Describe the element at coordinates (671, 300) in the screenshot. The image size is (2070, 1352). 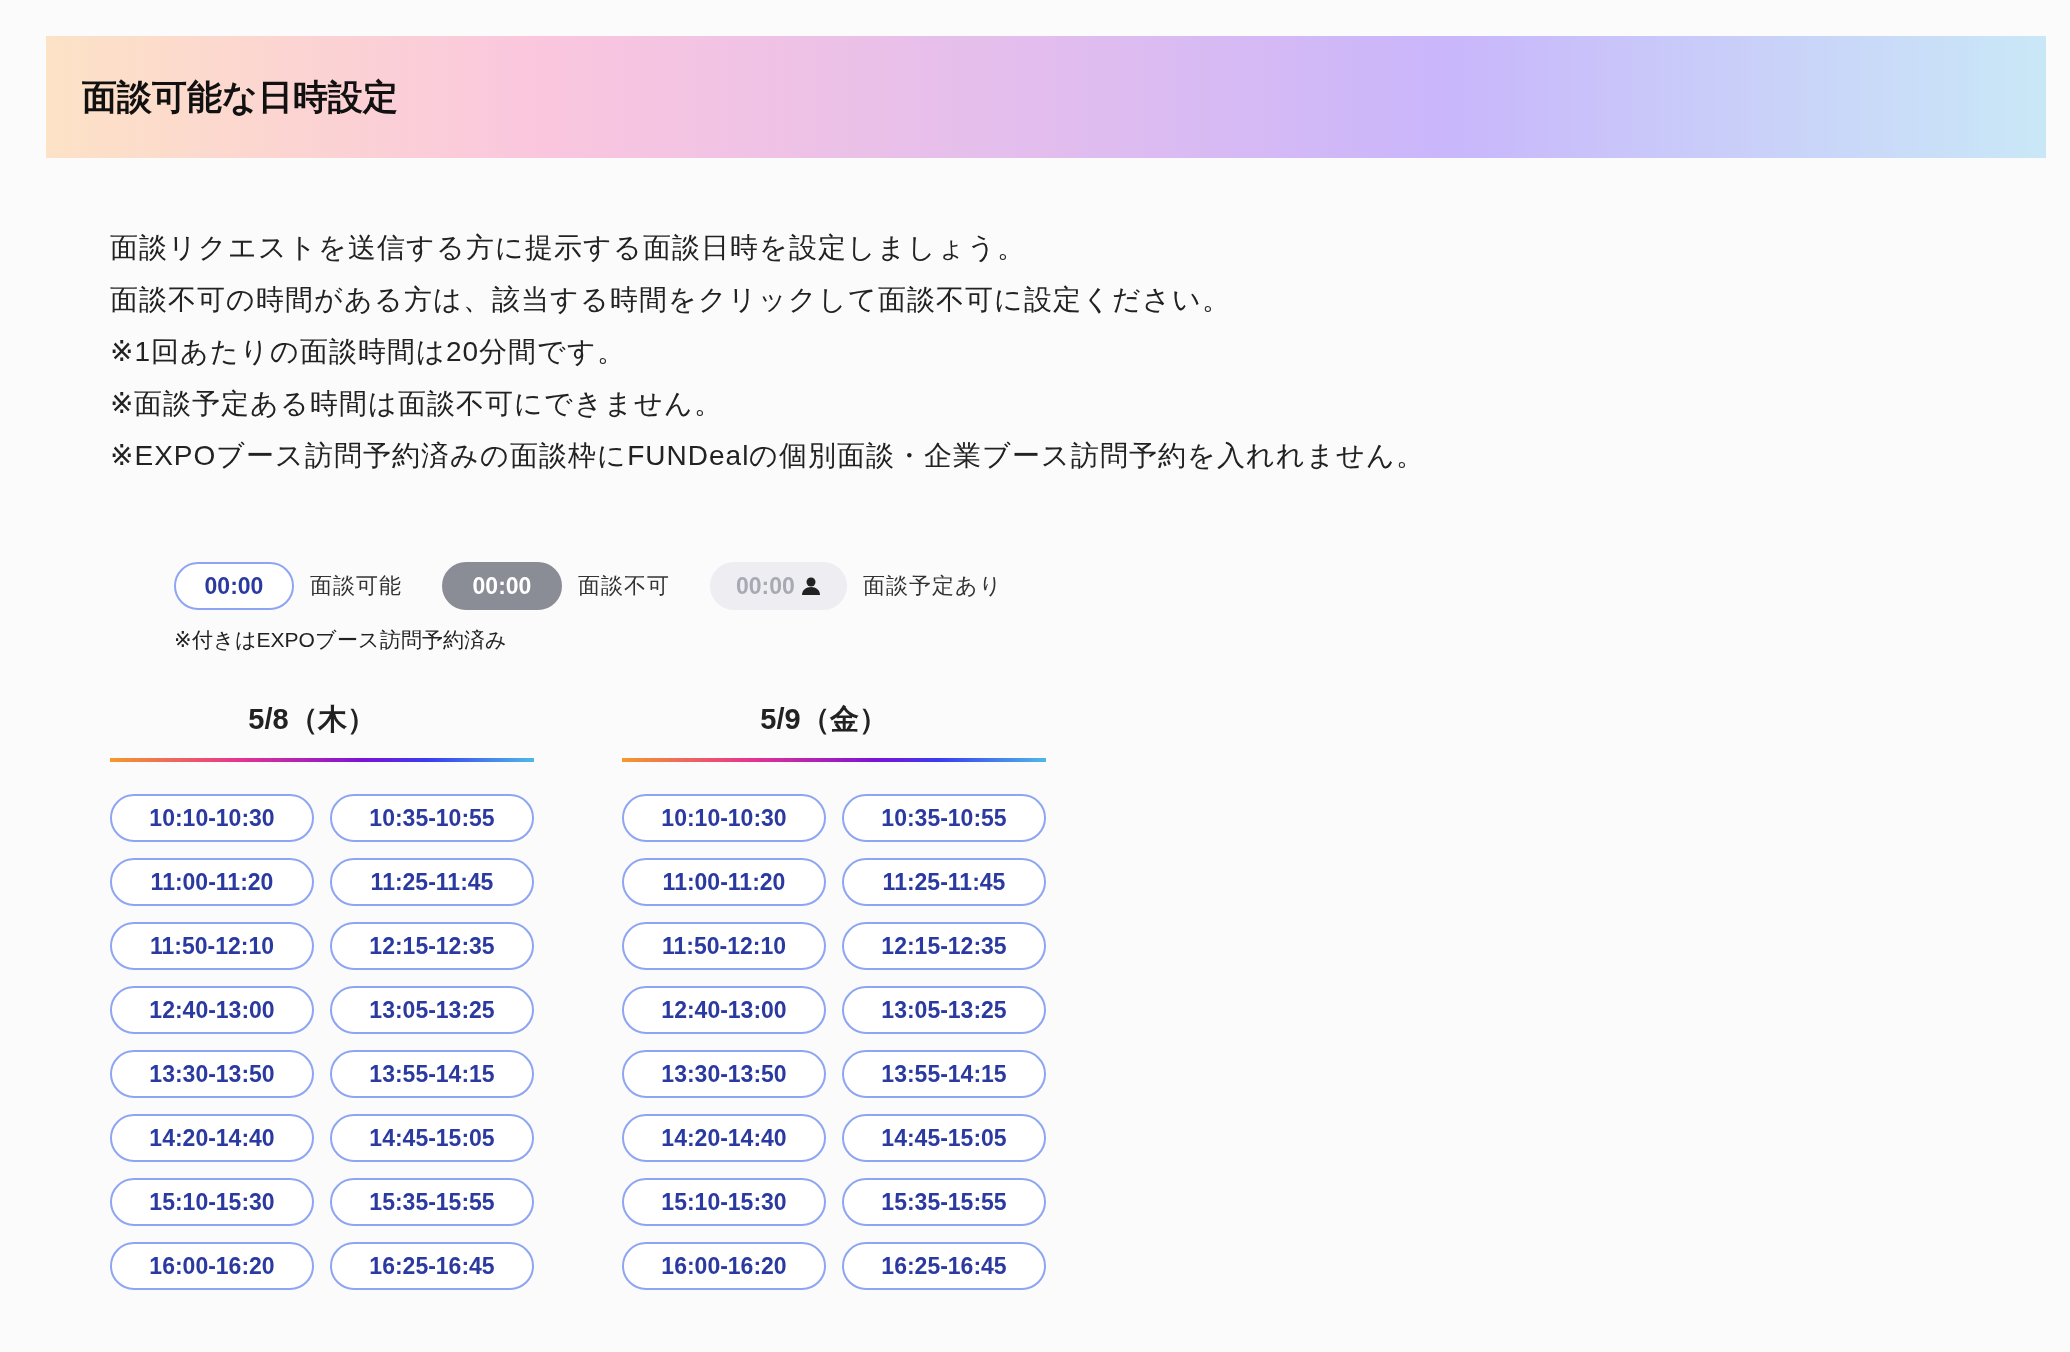
I see `description-text: 面談不可の時間がある方は、該当する時間をクリックして面談不可に設定ください。` at that location.